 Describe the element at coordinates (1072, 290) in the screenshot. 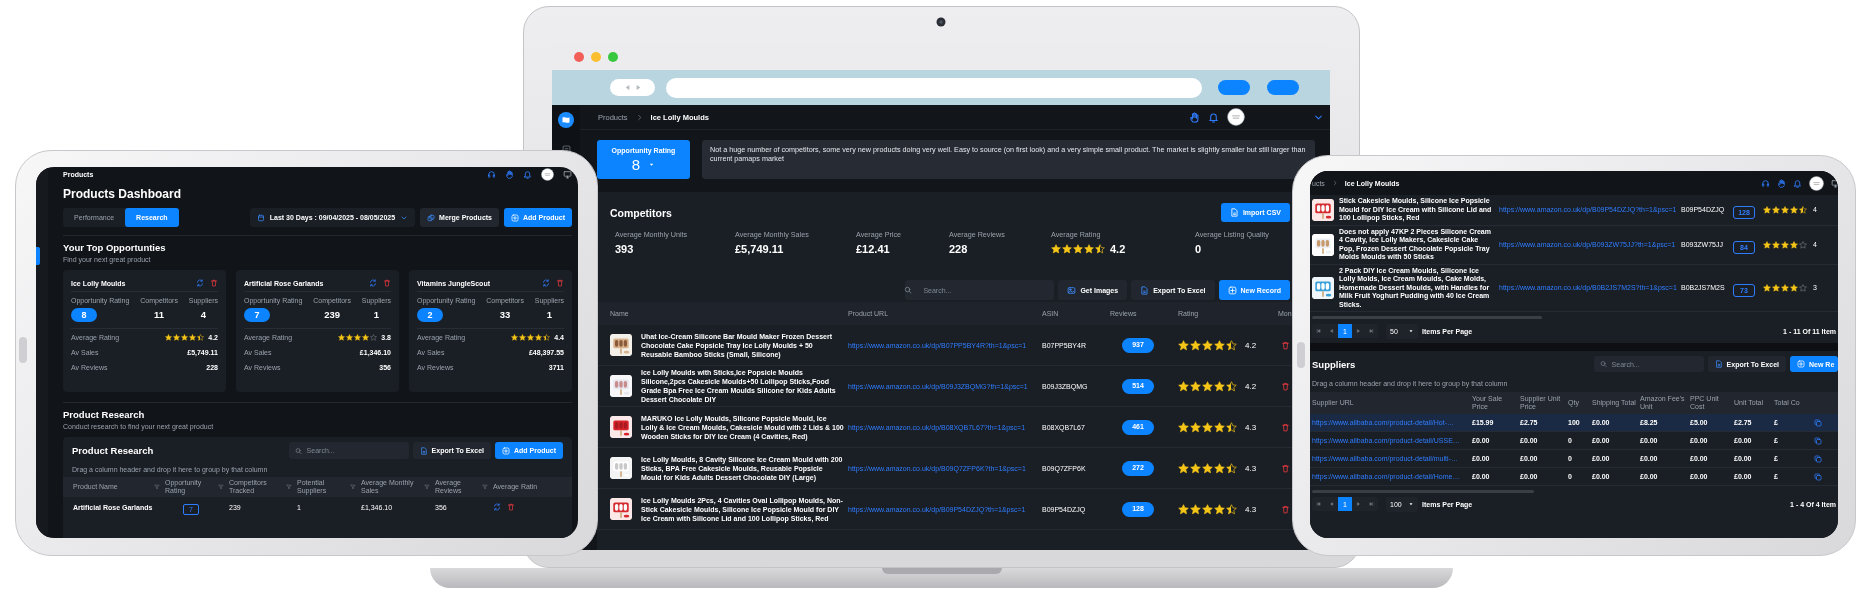

I see `image-icon` at that location.